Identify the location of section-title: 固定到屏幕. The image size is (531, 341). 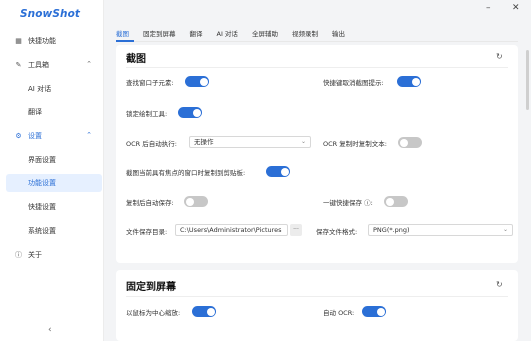
(151, 287).